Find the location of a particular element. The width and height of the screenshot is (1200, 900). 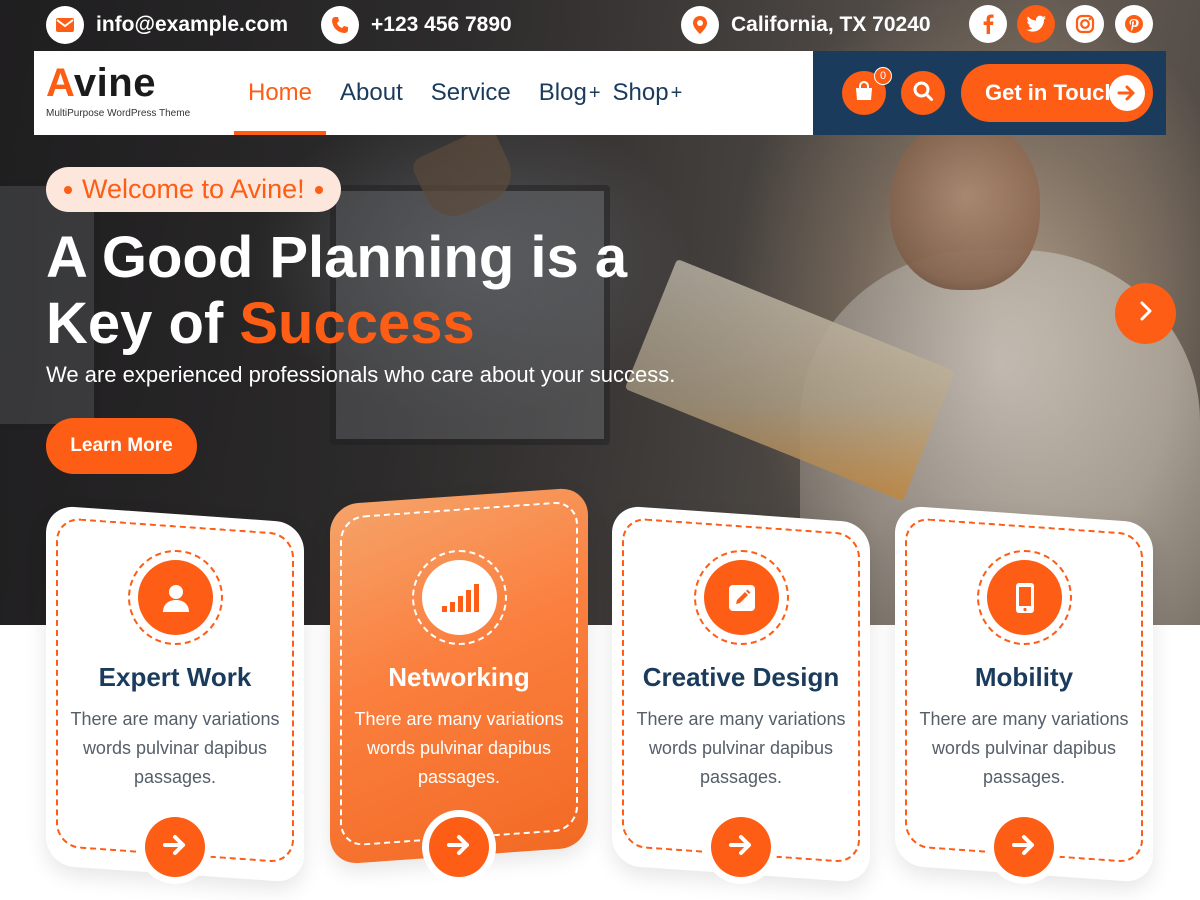

card-title: Mobility is located at coordinates (1024, 677).